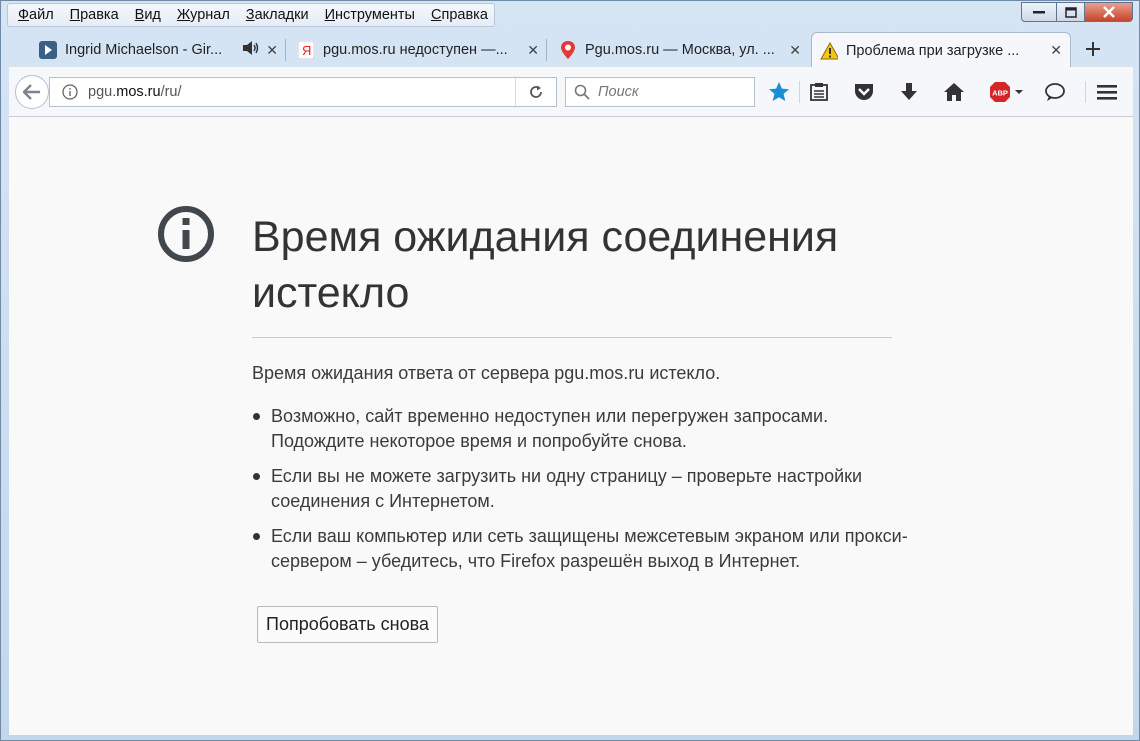 The image size is (1140, 741). I want to click on svg-text: ABP, so click(1000, 93).